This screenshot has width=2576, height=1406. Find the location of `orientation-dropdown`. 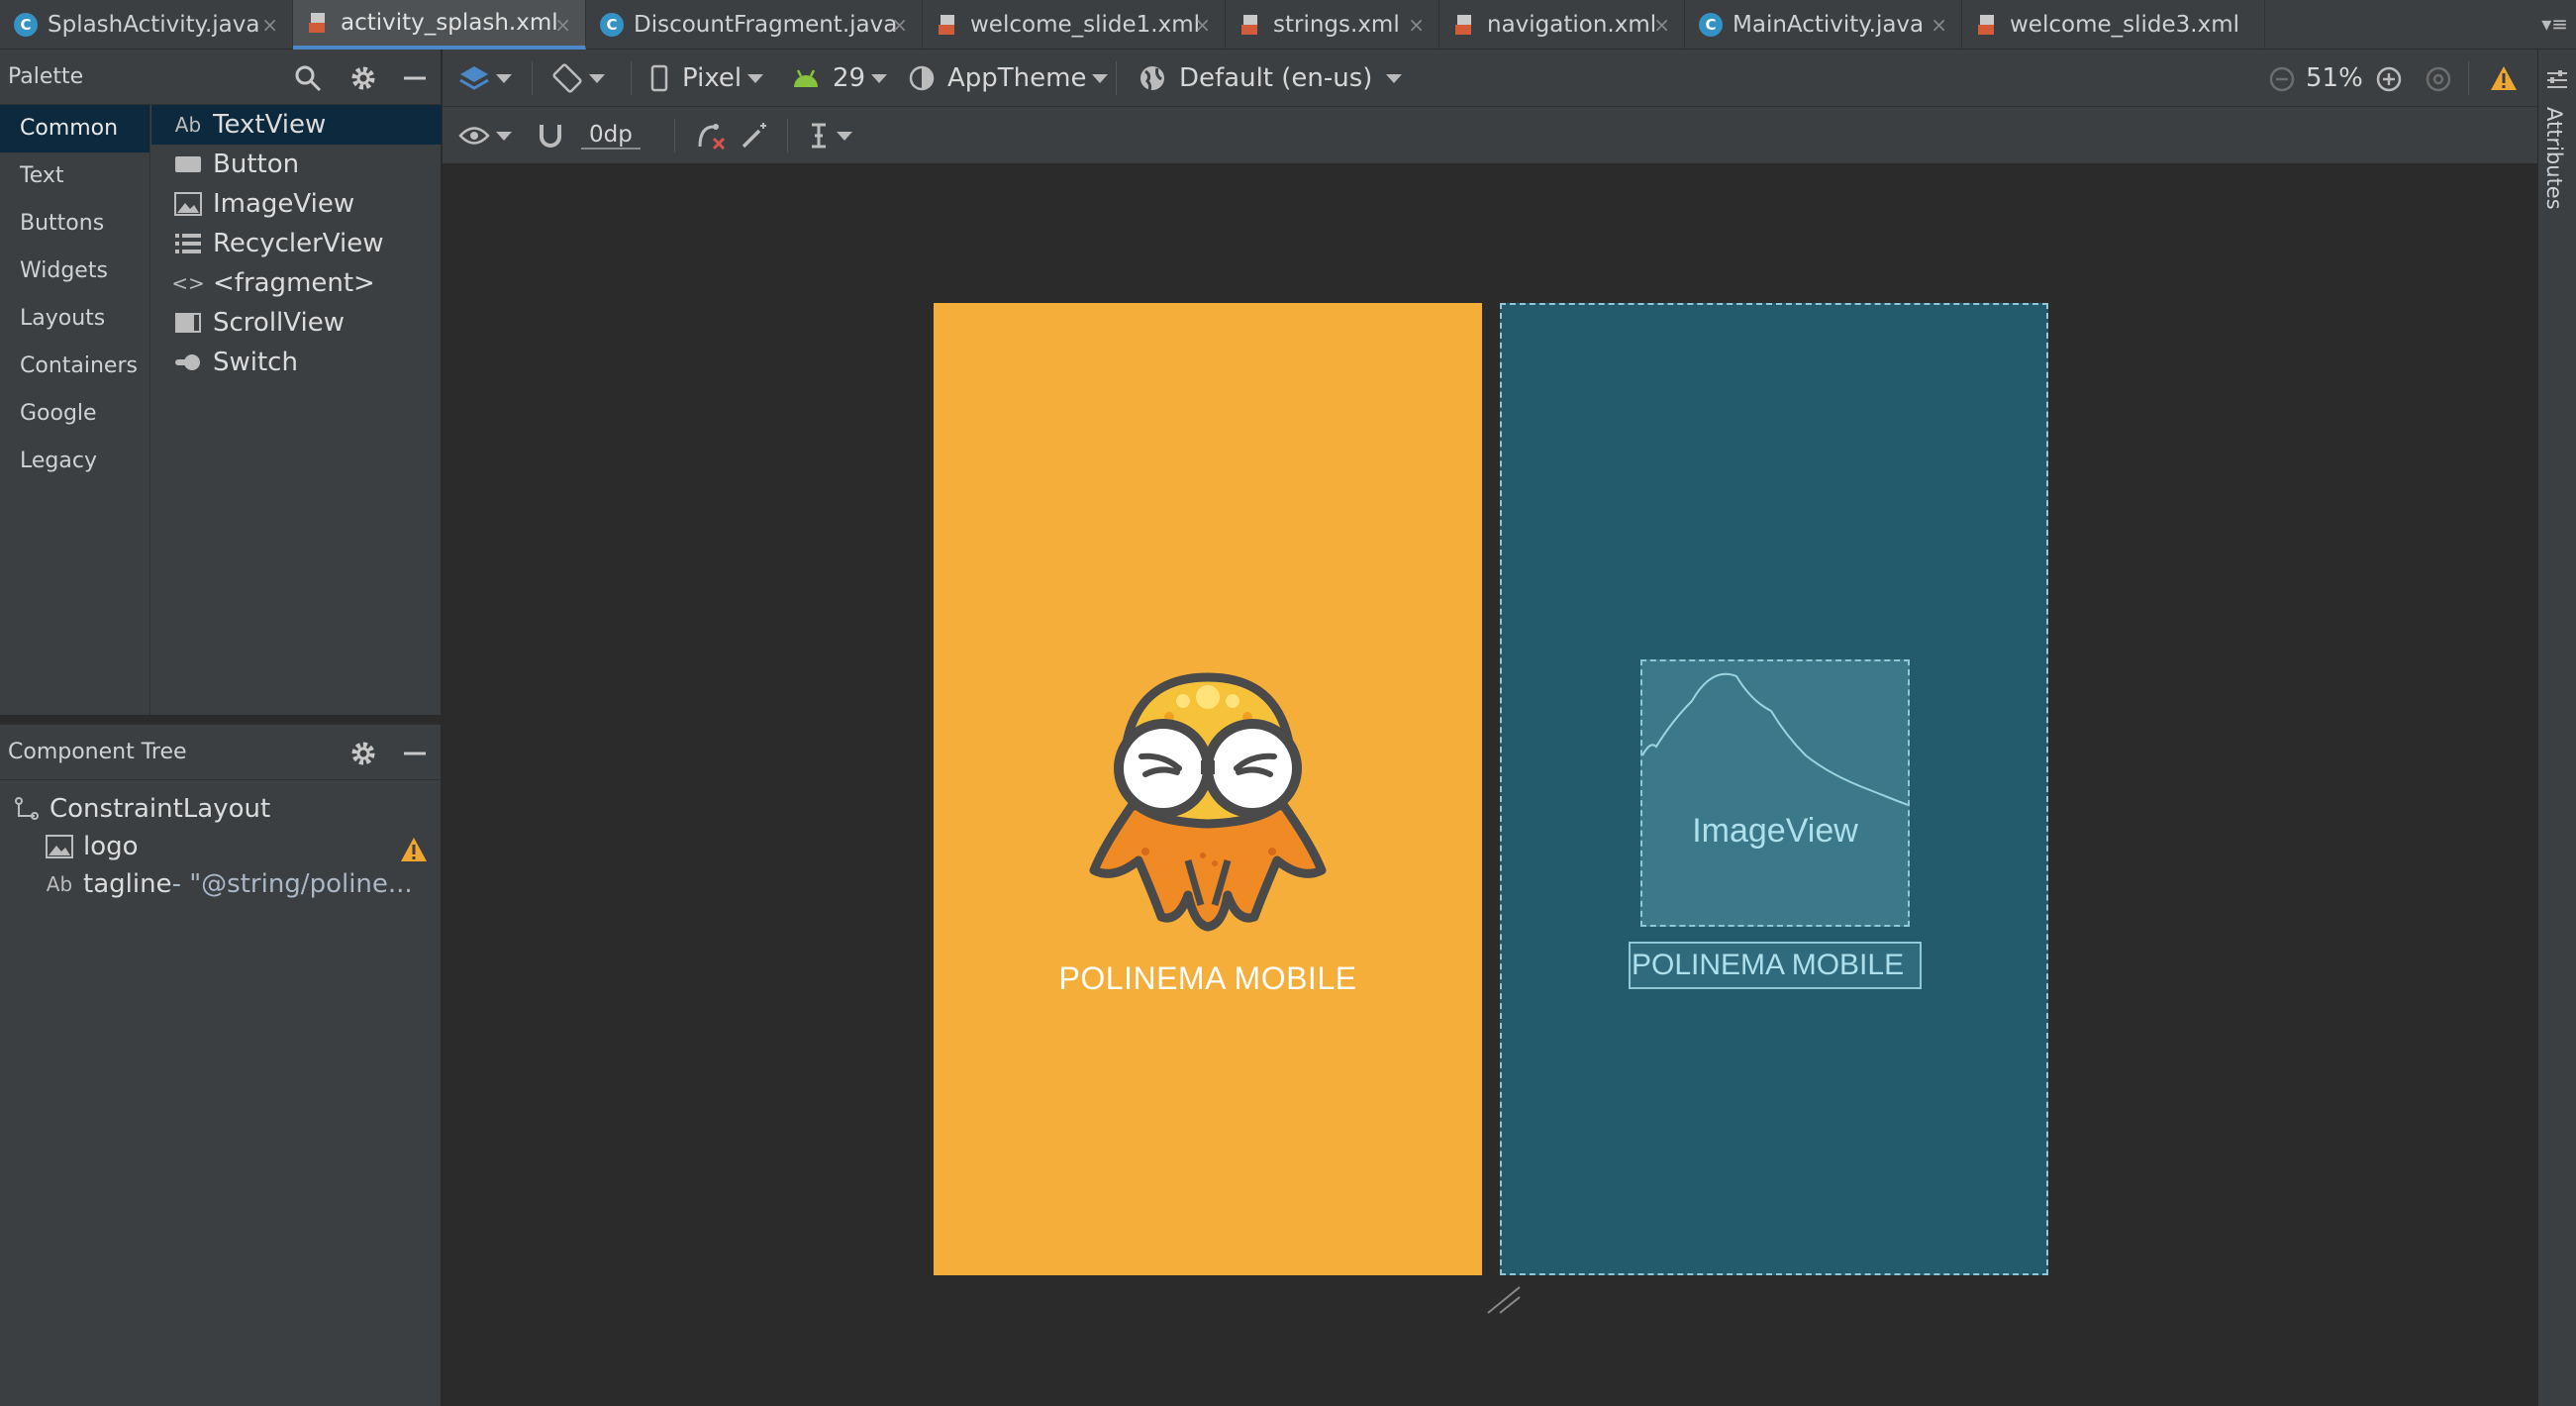

orientation-dropdown is located at coordinates (578, 78).